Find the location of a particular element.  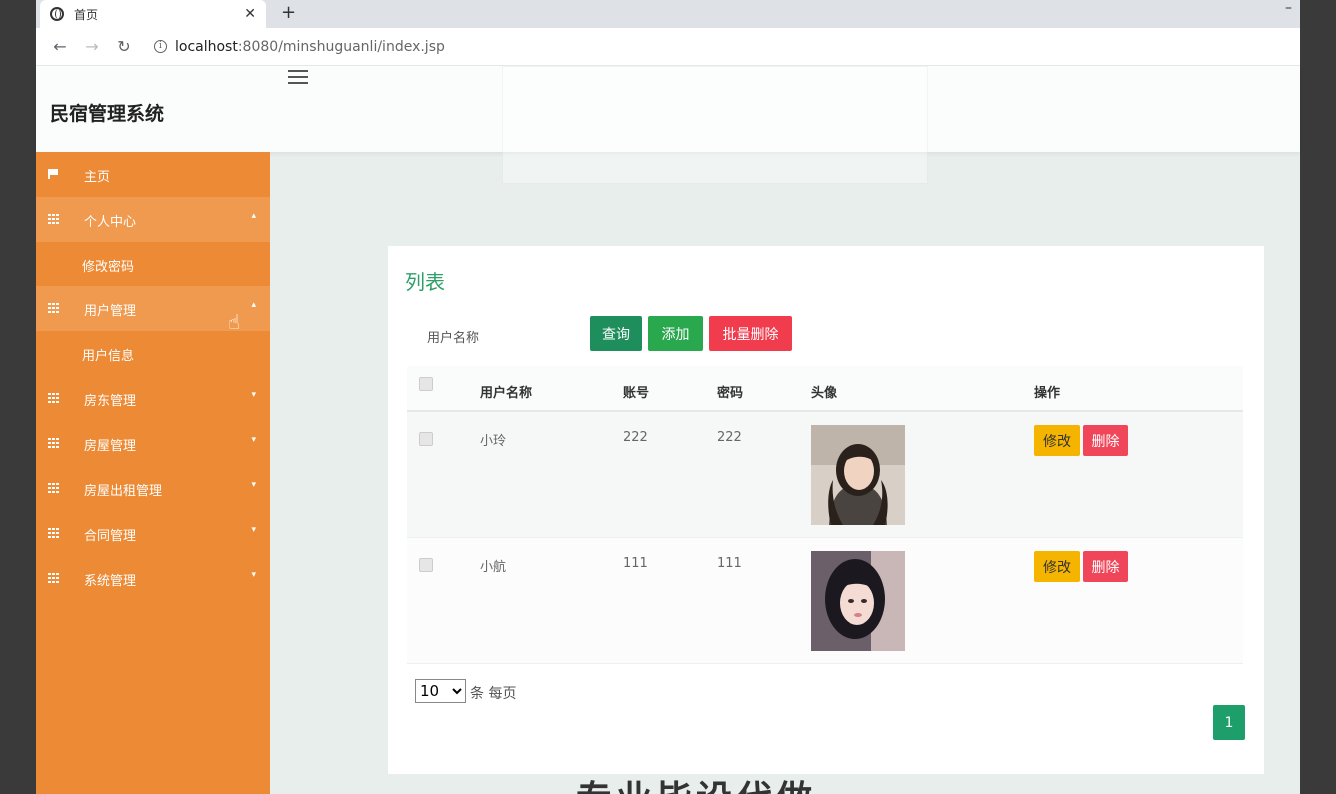

sidebar-item-label: 房屋管理 is located at coordinates (110, 446).